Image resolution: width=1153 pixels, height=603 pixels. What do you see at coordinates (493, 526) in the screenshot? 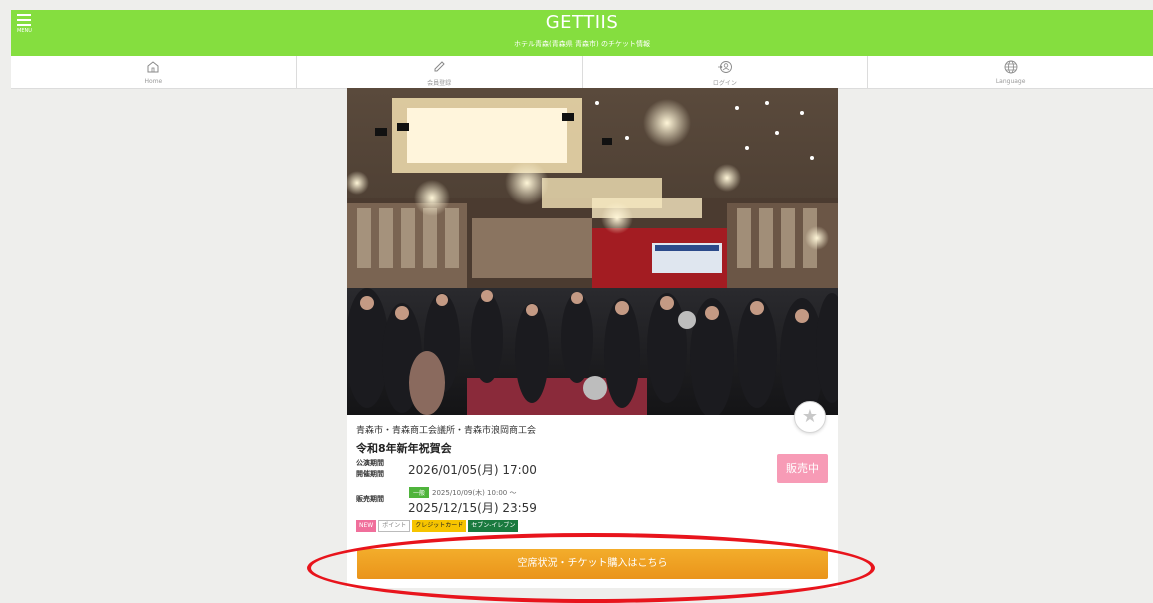
I see `tag-seven-eleven: セブン-イレブン` at bounding box center [493, 526].